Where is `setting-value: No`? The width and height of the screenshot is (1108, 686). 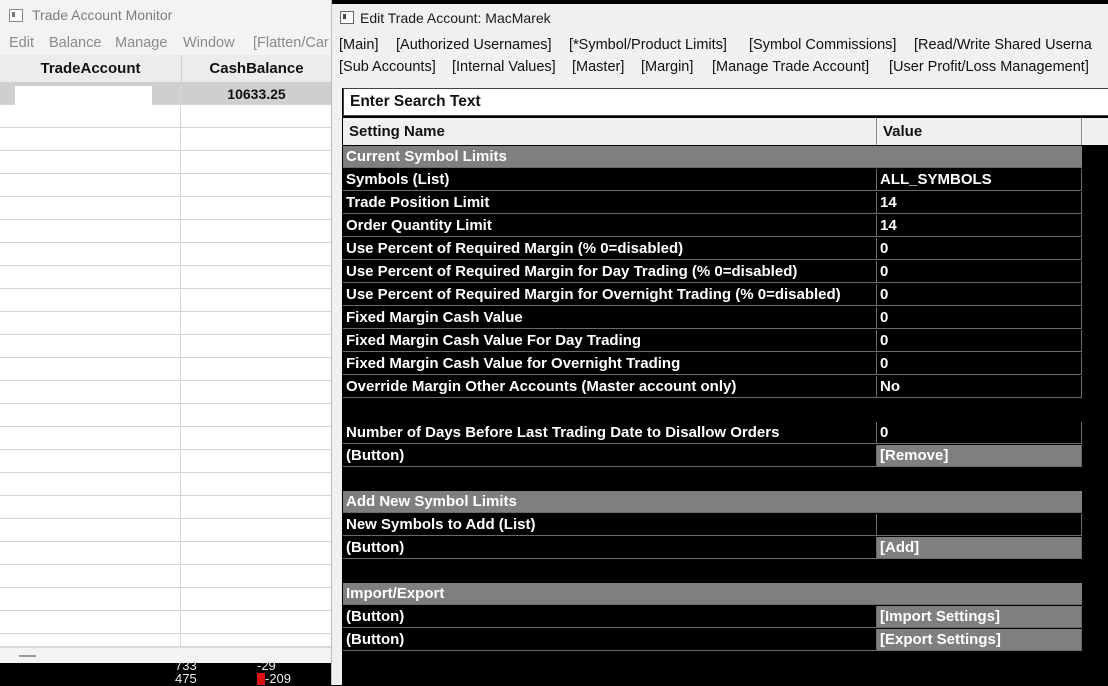 setting-value: No is located at coordinates (979, 387).